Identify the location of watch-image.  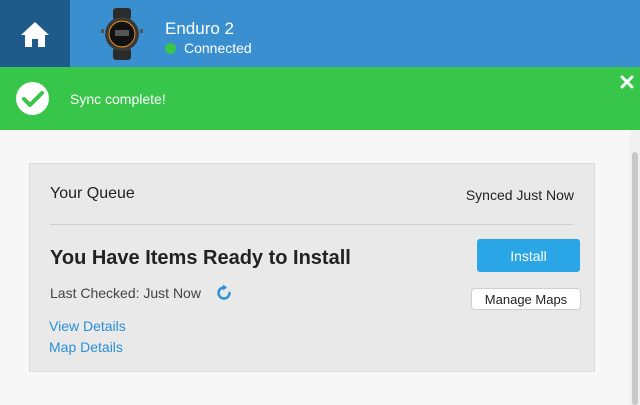
(122, 34).